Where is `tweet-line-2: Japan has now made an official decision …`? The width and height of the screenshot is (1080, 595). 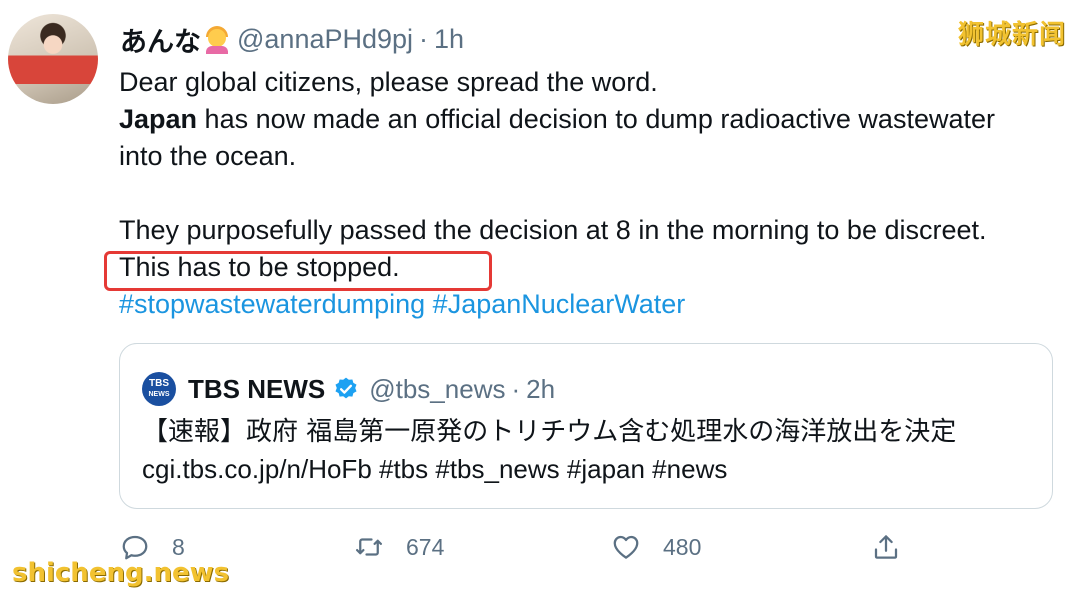
tweet-line-2: Japan has now made an official decision … is located at coordinates (589, 119).